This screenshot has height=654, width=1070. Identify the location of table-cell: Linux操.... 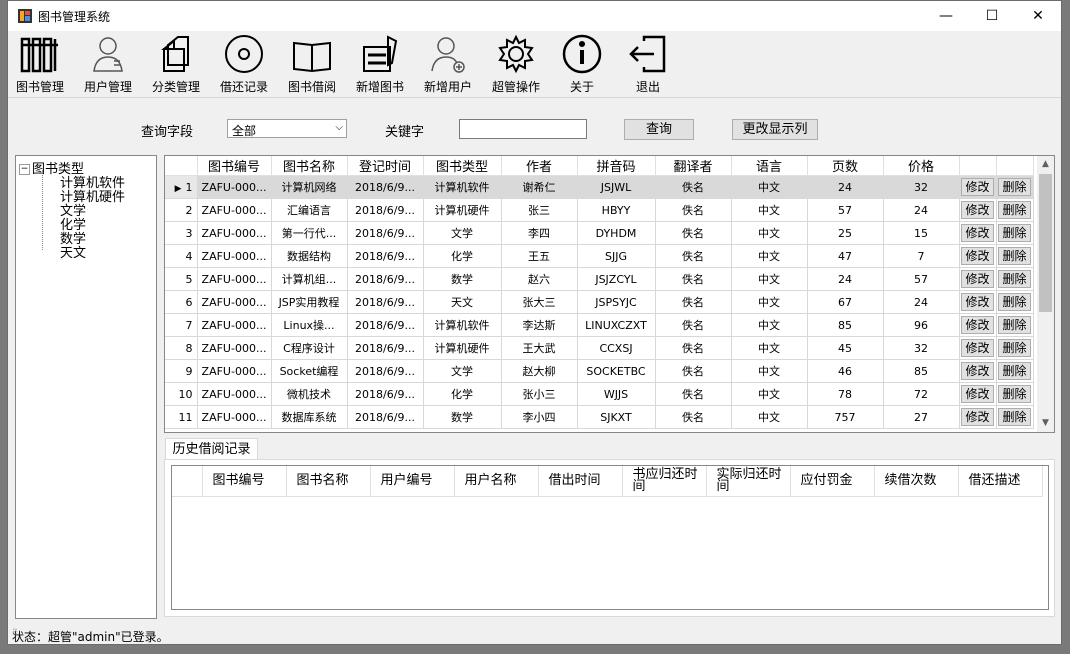
(309, 325).